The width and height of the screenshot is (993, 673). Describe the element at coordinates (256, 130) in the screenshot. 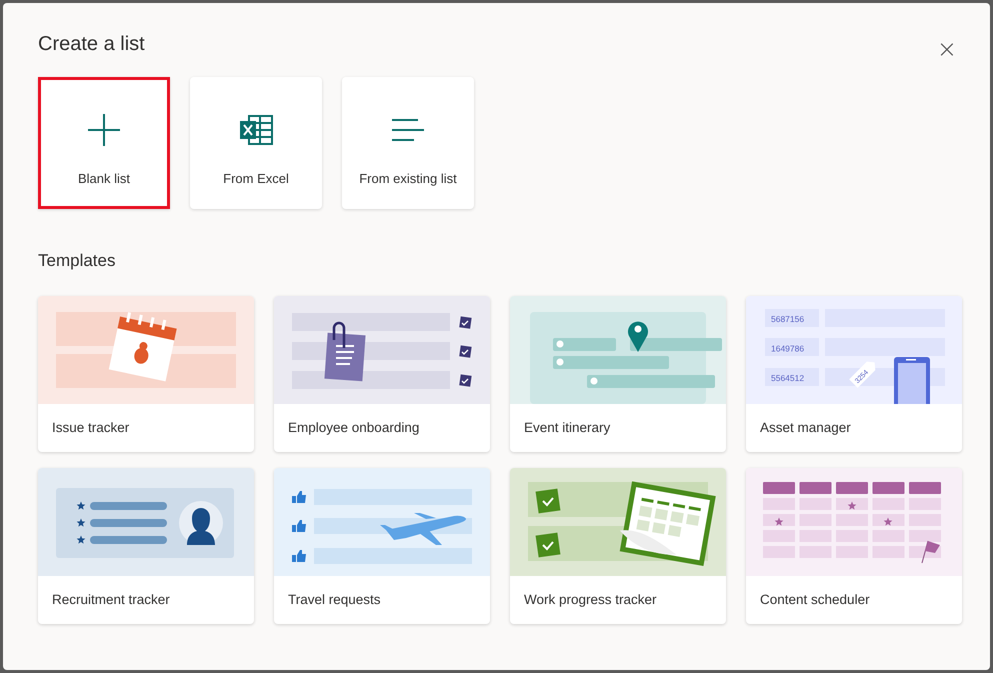

I see `spreadsheet-icon` at that location.